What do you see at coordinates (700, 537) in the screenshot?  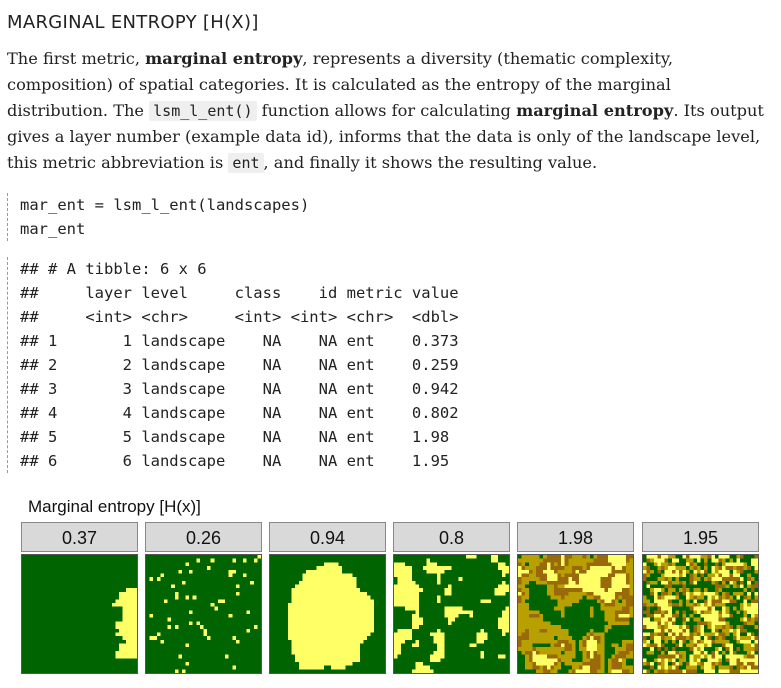 I see `panel-strip-label: 1.95` at bounding box center [700, 537].